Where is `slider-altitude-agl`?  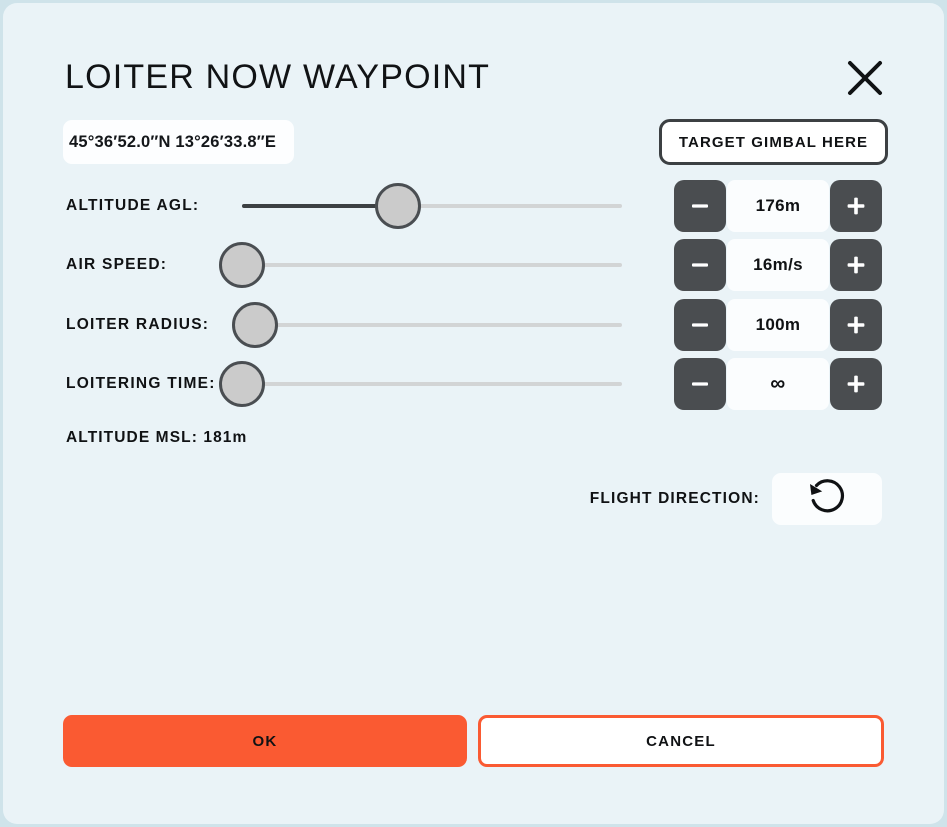 slider-altitude-agl is located at coordinates (418, 206).